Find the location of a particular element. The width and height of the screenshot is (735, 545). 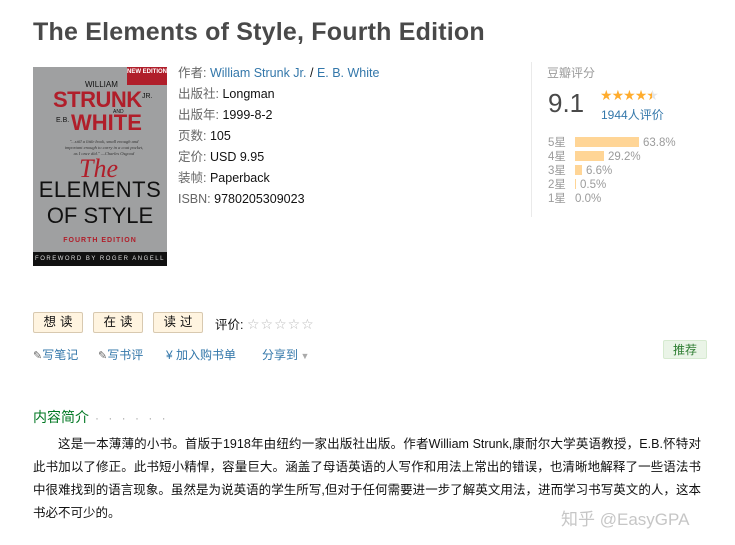

watermark: 知乎 @EasyGPA is located at coordinates (625, 519).